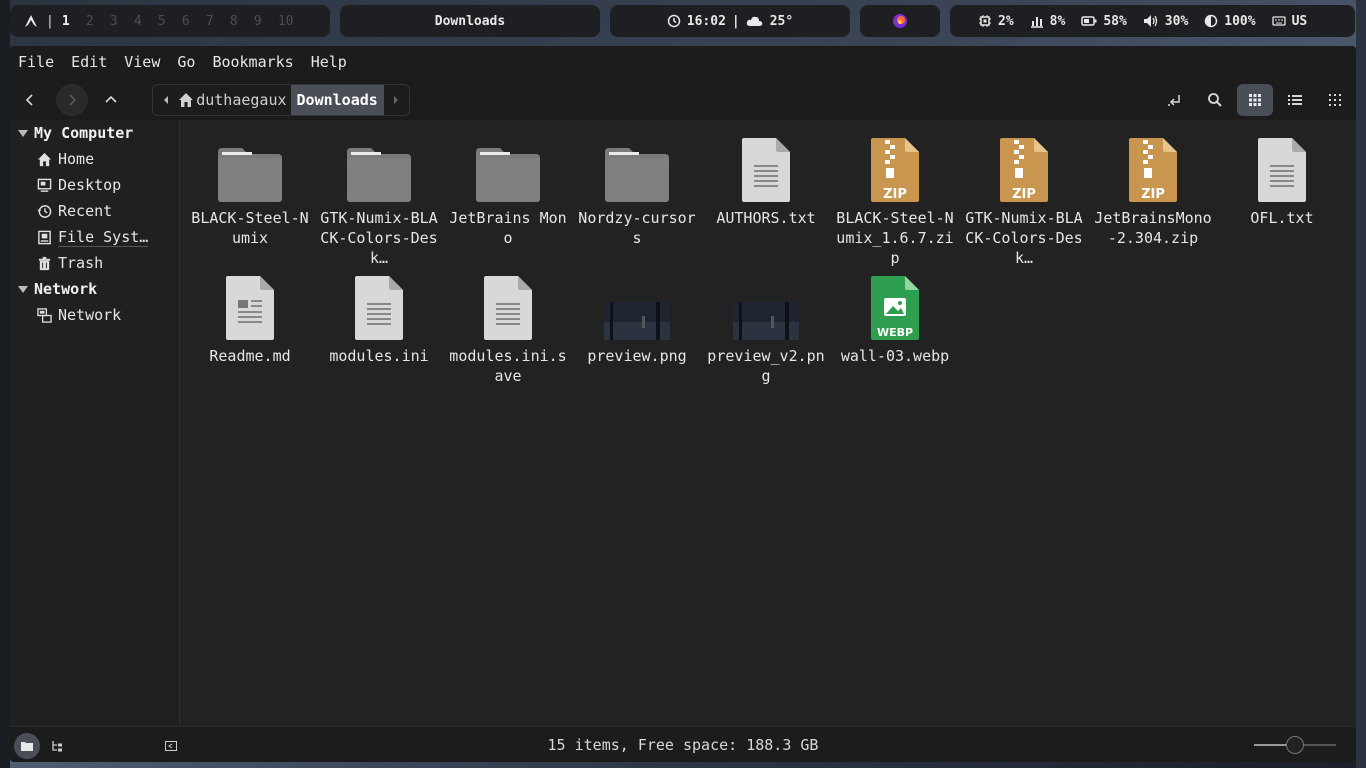 The height and width of the screenshot is (768, 1366). I want to click on menu-help: Help, so click(329, 62).